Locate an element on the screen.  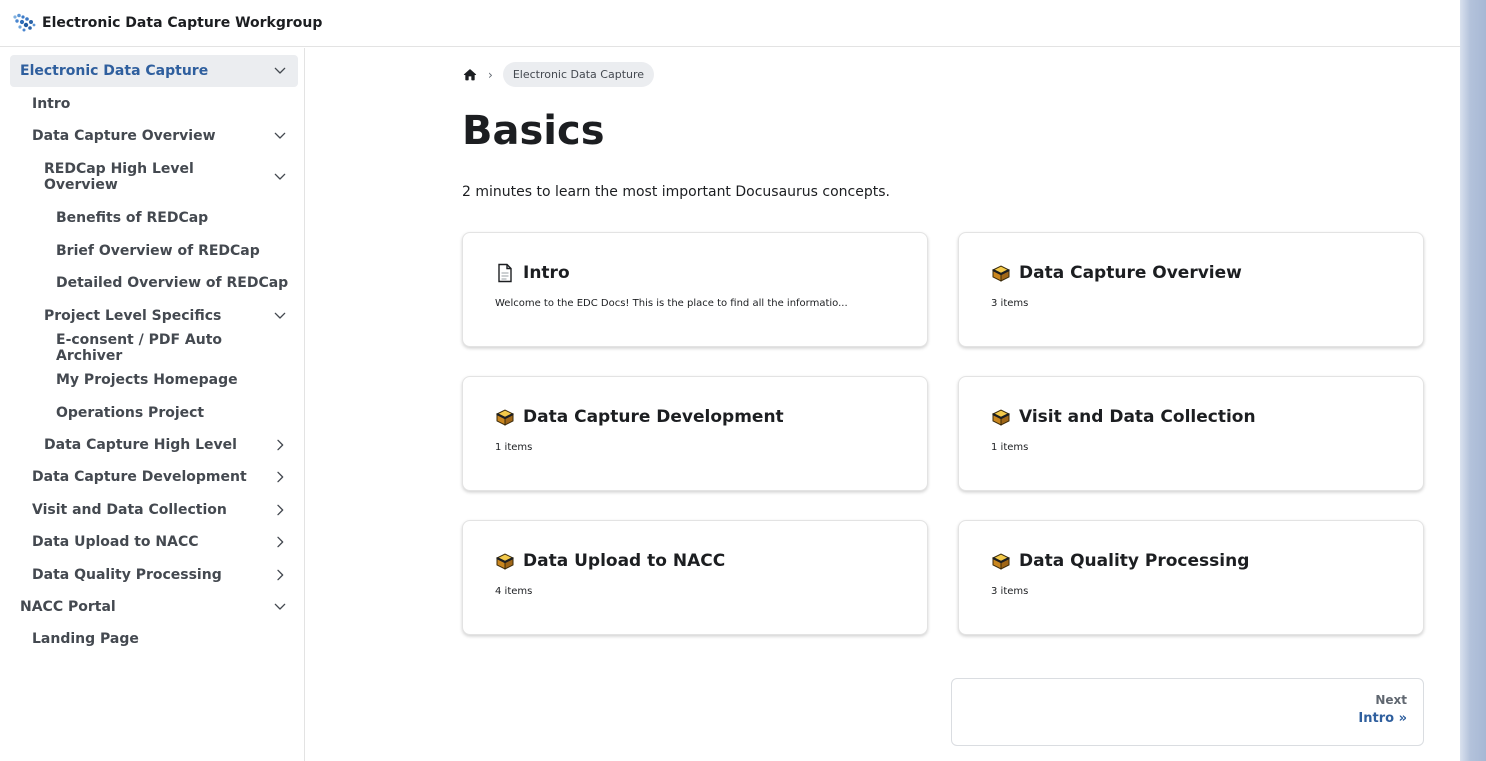
sidebar-item: Brief Overview of REDCap is located at coordinates (154, 251).